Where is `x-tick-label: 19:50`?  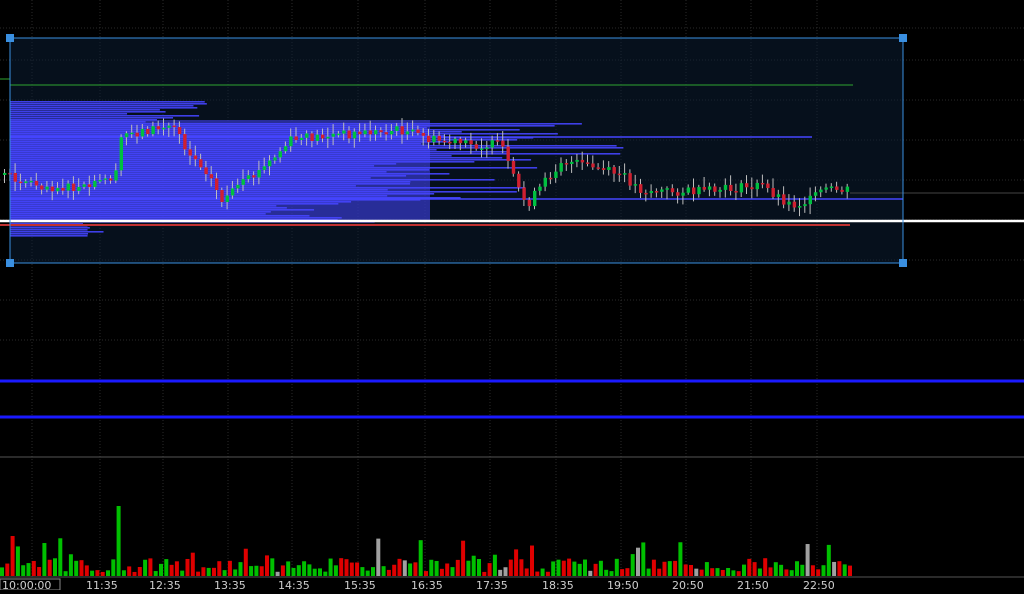
x-tick-label: 19:50 is located at coordinates (623, 584).